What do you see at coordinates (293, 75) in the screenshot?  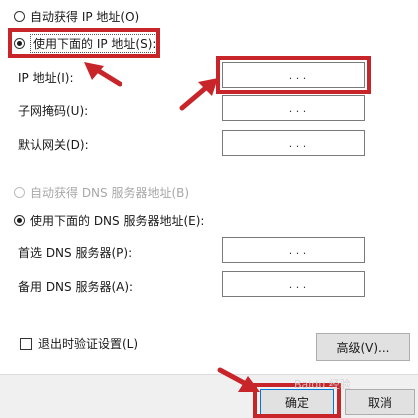 I see `highlight-box-ip-address` at bounding box center [293, 75].